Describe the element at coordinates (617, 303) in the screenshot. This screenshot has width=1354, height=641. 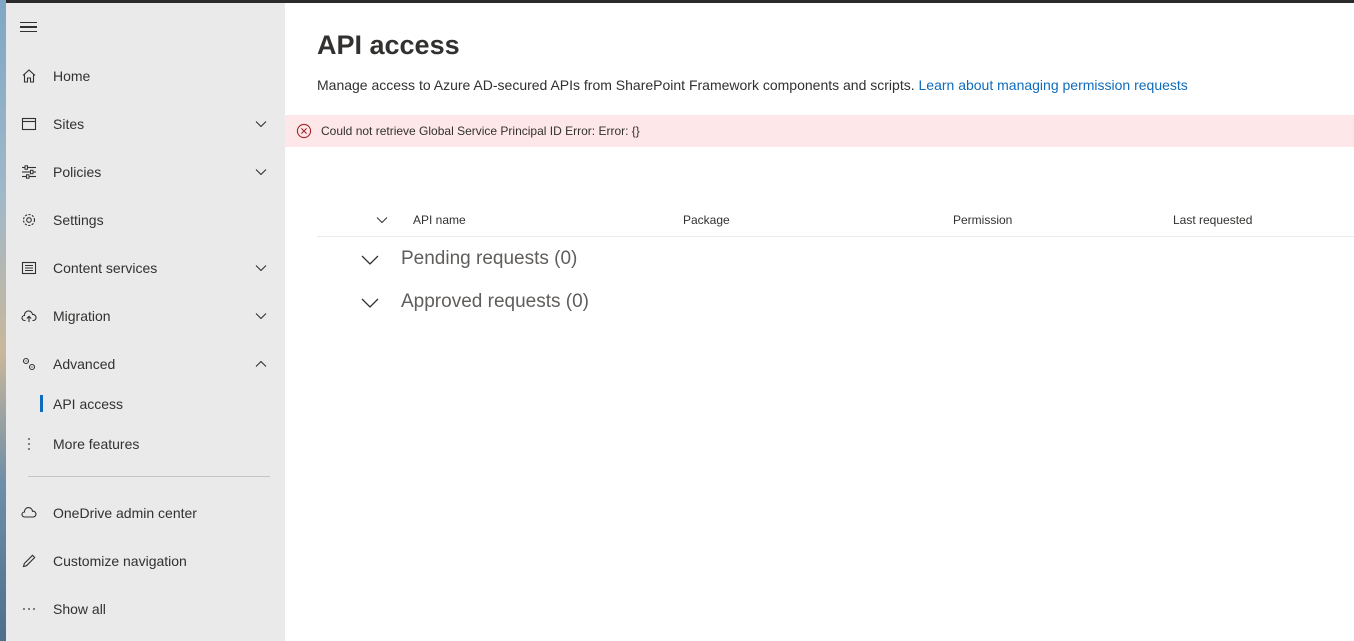
I see `group-approved-requests: Approved requests (0)` at that location.